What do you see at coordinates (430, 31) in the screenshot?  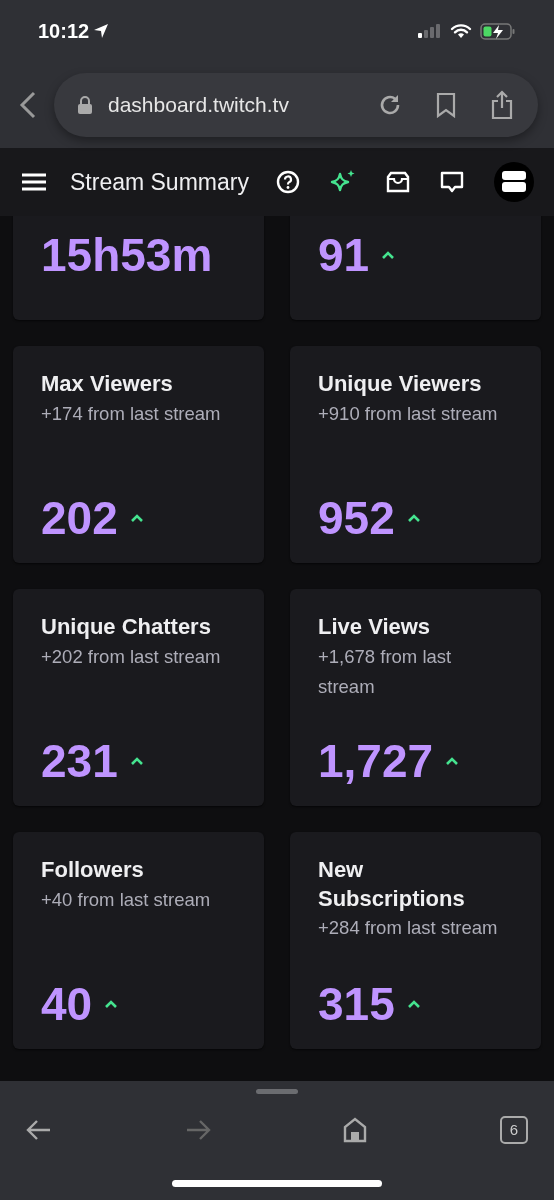 I see `signal-icon` at bounding box center [430, 31].